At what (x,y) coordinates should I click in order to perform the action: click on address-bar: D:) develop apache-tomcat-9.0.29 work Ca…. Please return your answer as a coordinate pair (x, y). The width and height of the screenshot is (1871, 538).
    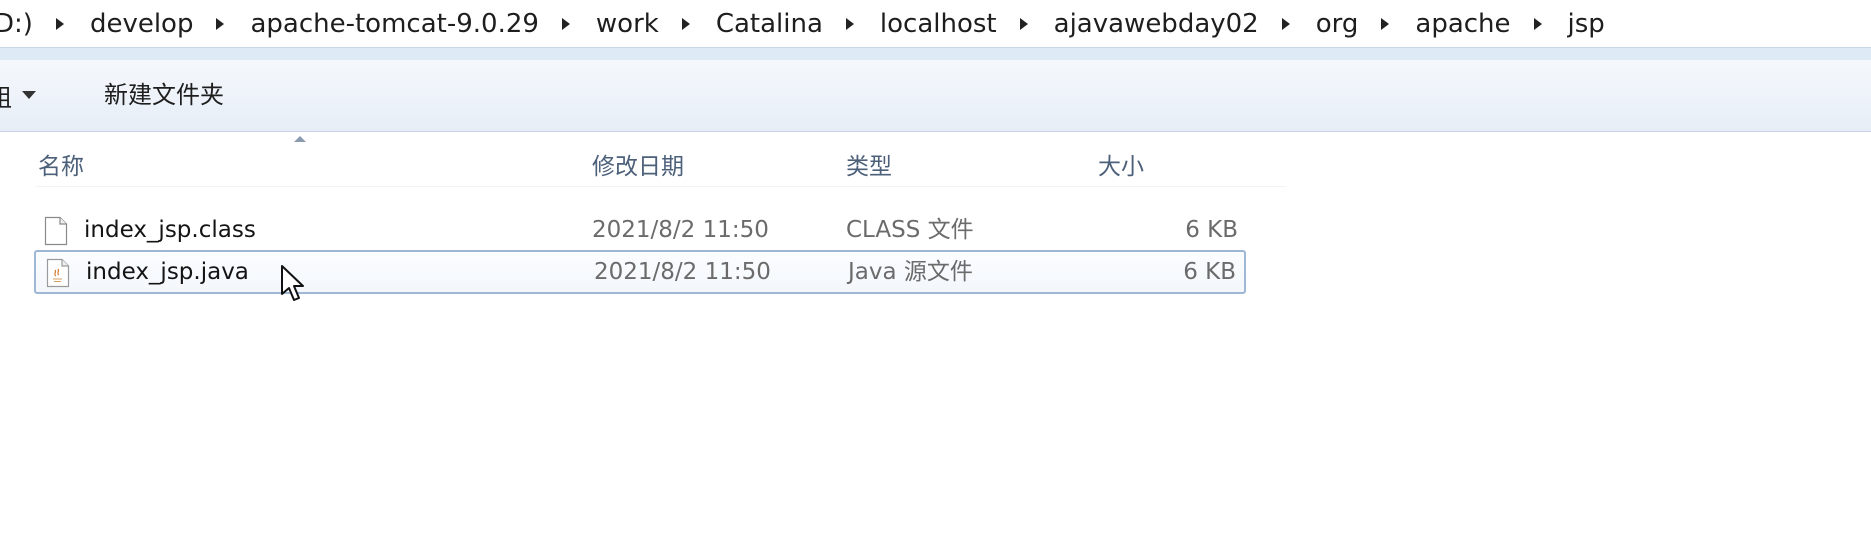
    Looking at the image, I should click on (935, 24).